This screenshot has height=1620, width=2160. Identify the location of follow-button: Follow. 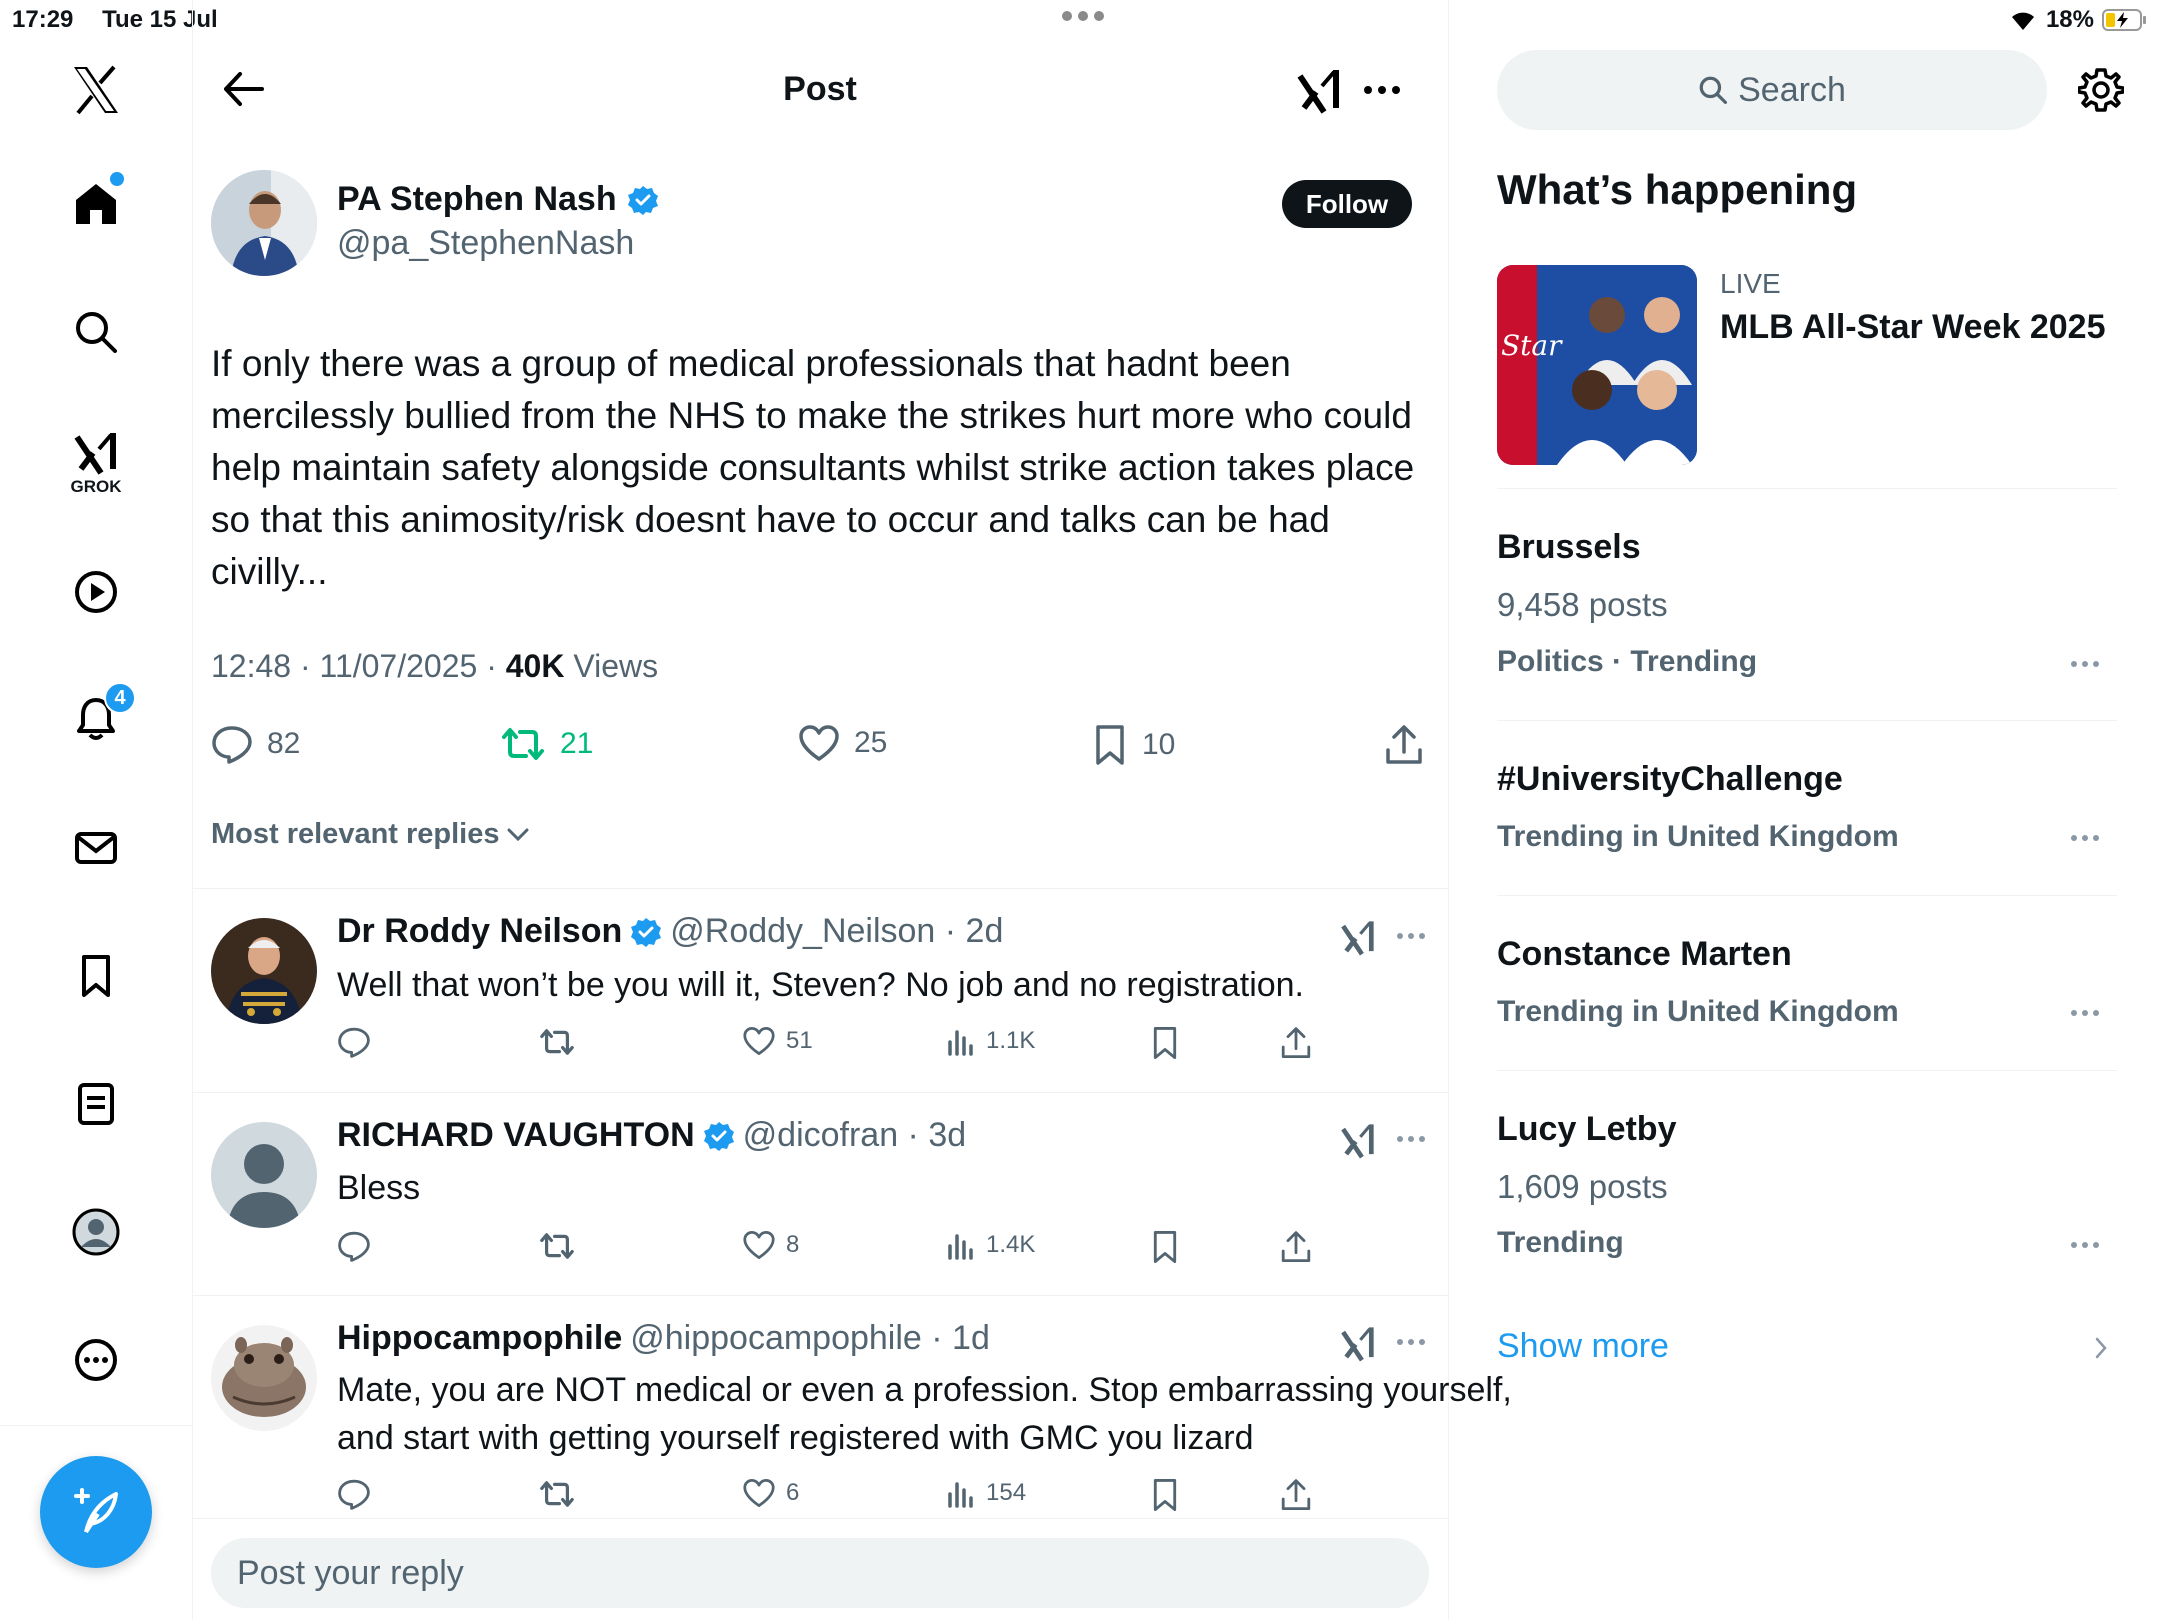
(1347, 204).